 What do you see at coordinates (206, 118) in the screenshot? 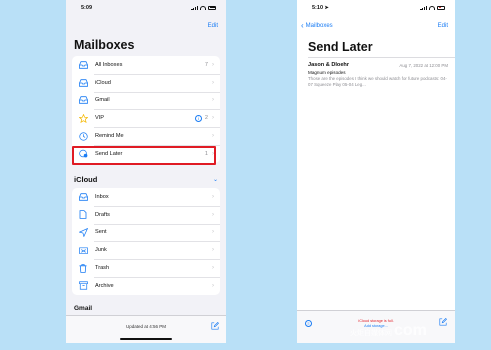
I see `mailbox-count: 2` at bounding box center [206, 118].